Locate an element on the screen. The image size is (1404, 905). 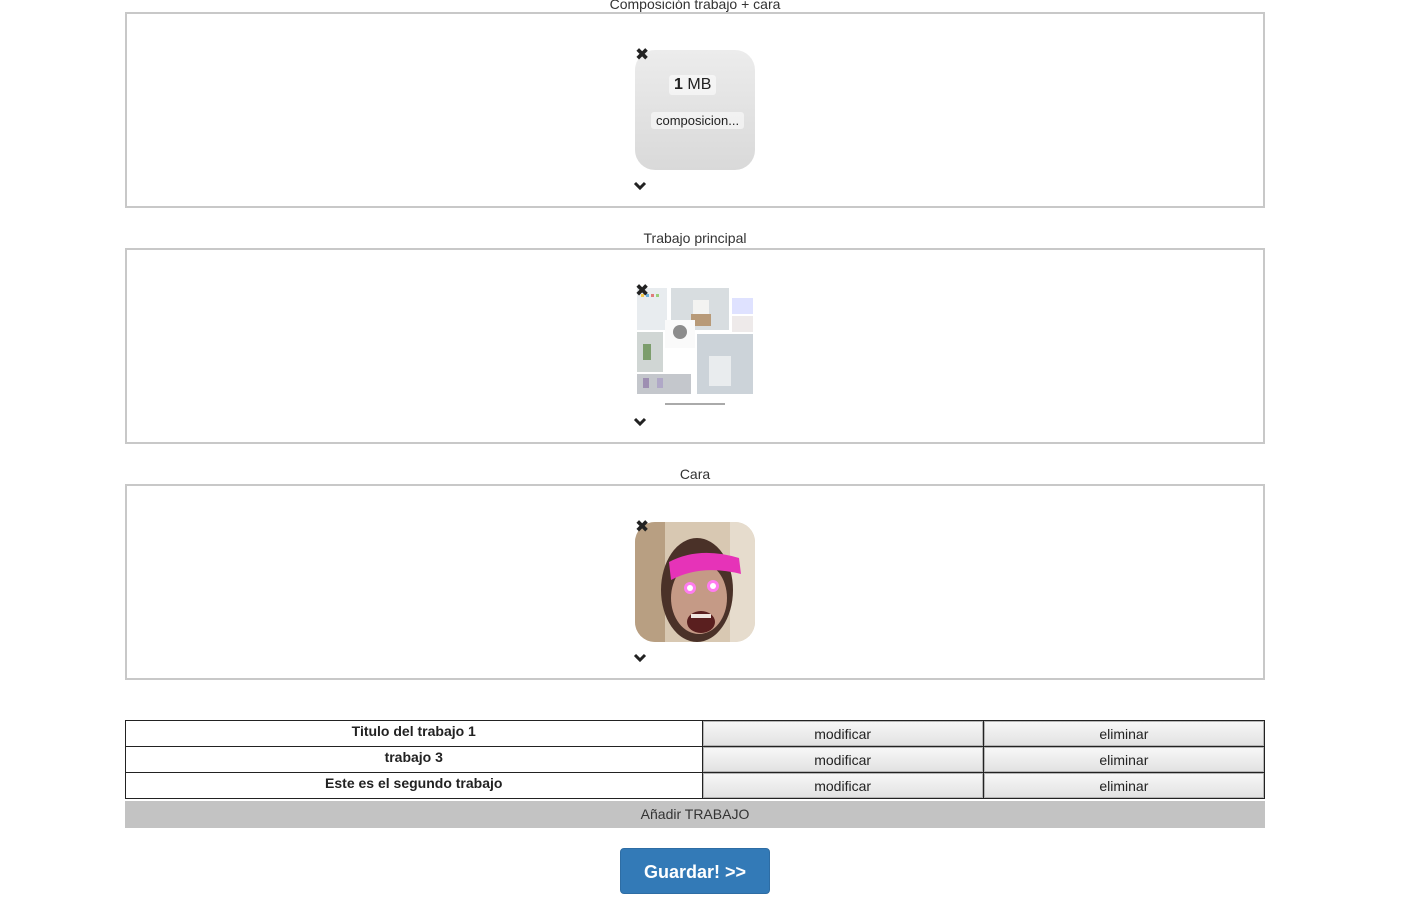
table-row: Titulo del trabajo 1 modificar eliminar is located at coordinates (695, 733).